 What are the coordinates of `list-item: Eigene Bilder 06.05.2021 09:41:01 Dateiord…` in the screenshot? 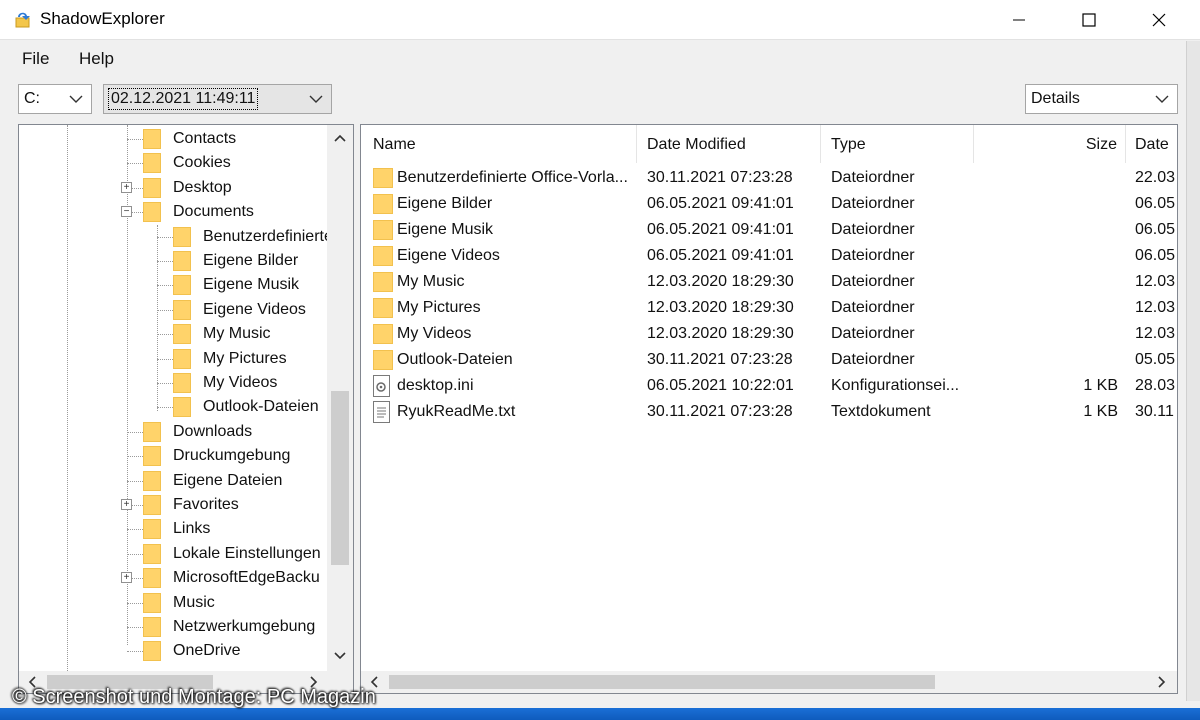 It's located at (769, 204).